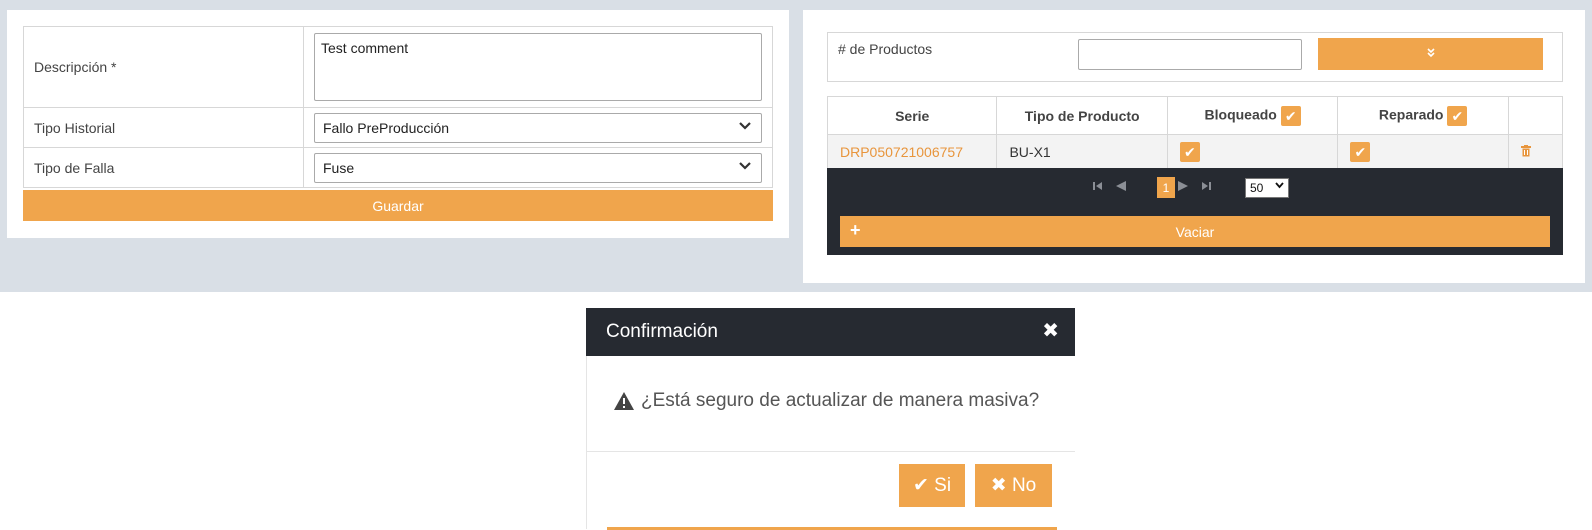 This screenshot has height=530, width=1592. Describe the element at coordinates (1189, 152) in the screenshot. I see `bloqueado-checkbox: ✔` at that location.